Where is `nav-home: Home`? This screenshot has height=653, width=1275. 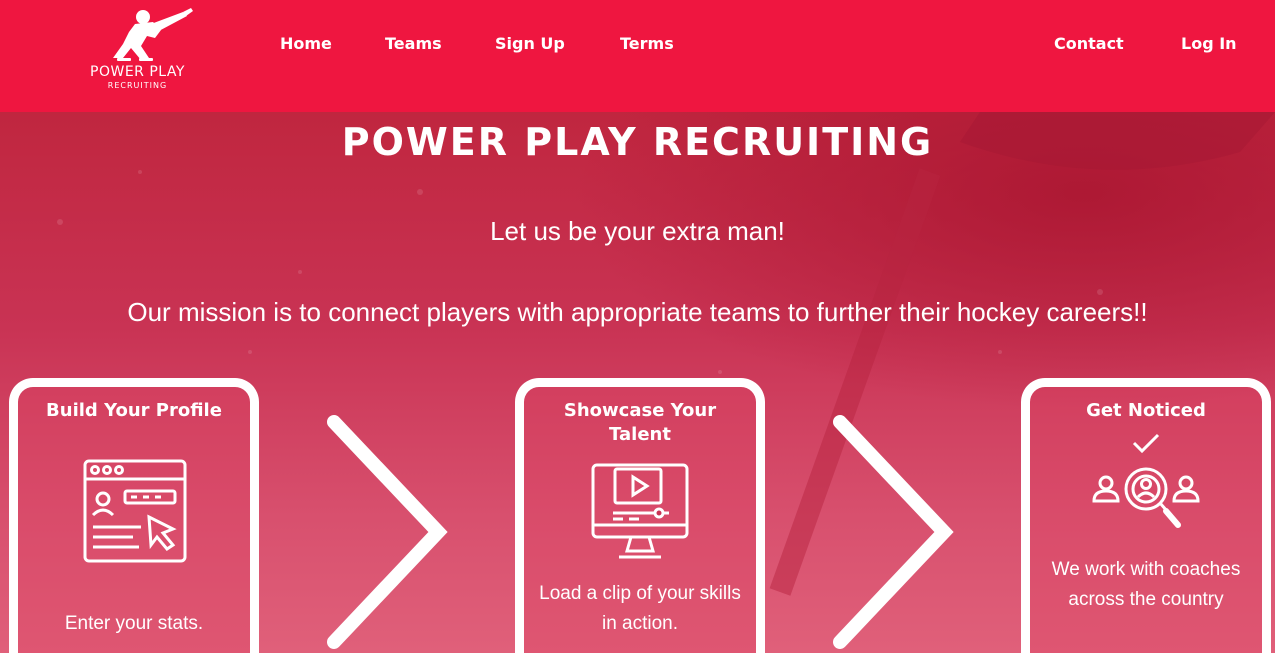
nav-home: Home is located at coordinates (306, 43).